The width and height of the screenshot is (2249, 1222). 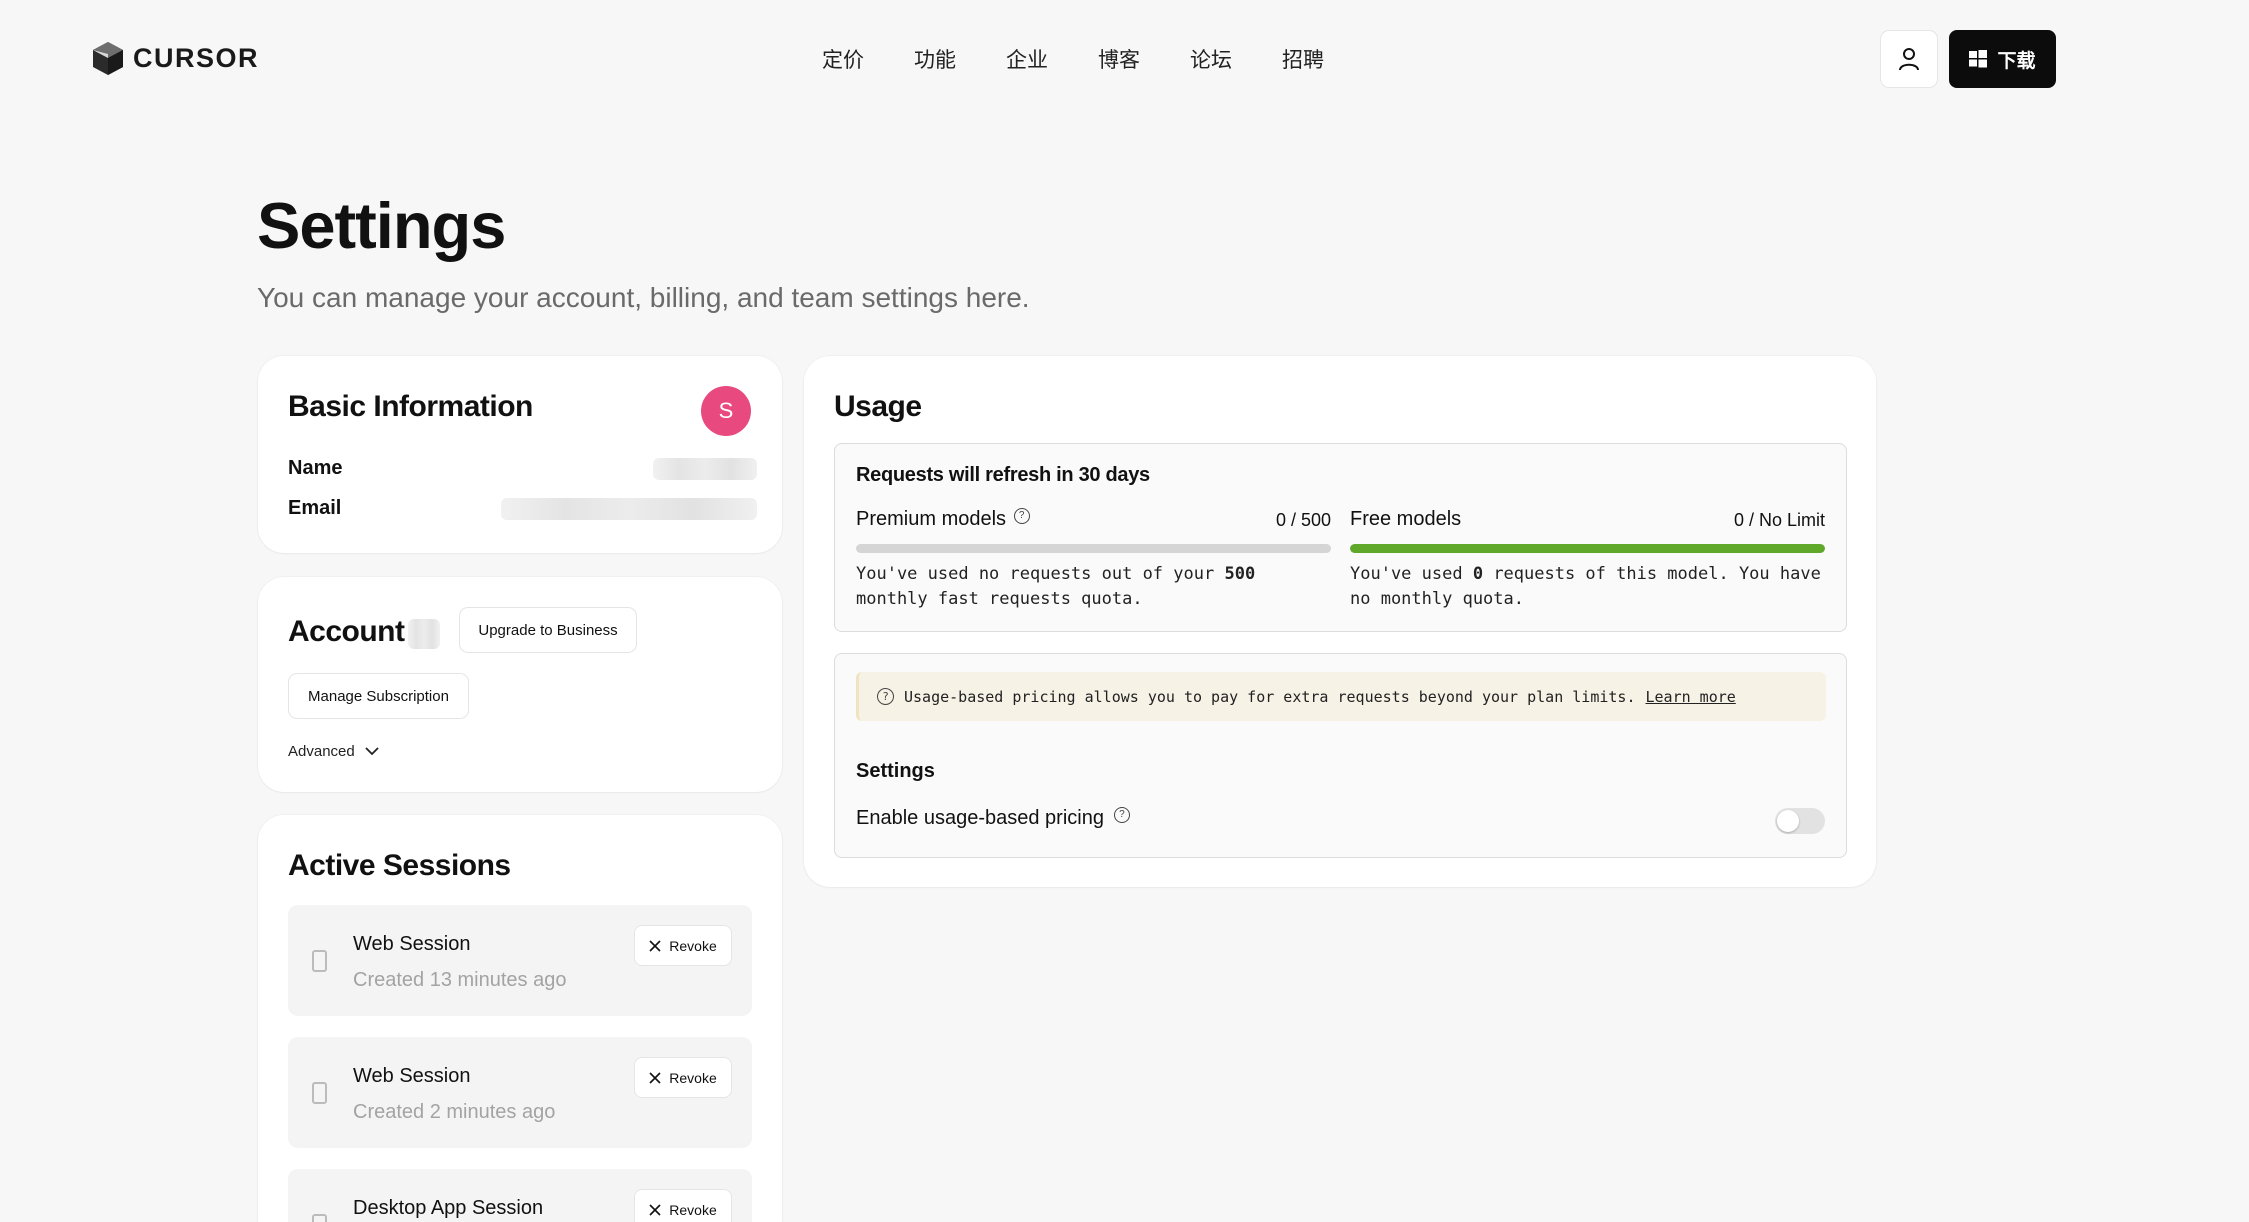 What do you see at coordinates (1978, 59) in the screenshot?
I see `windows-icon` at bounding box center [1978, 59].